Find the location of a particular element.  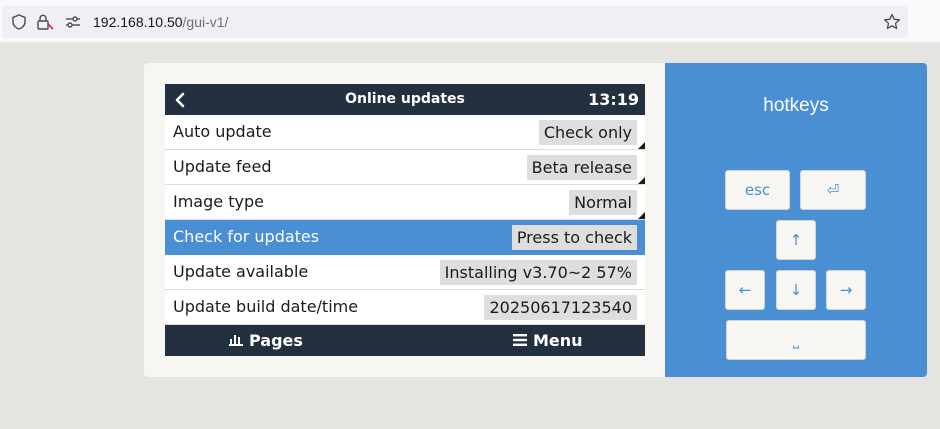

down-arrow-key: ↓ is located at coordinates (796, 290).